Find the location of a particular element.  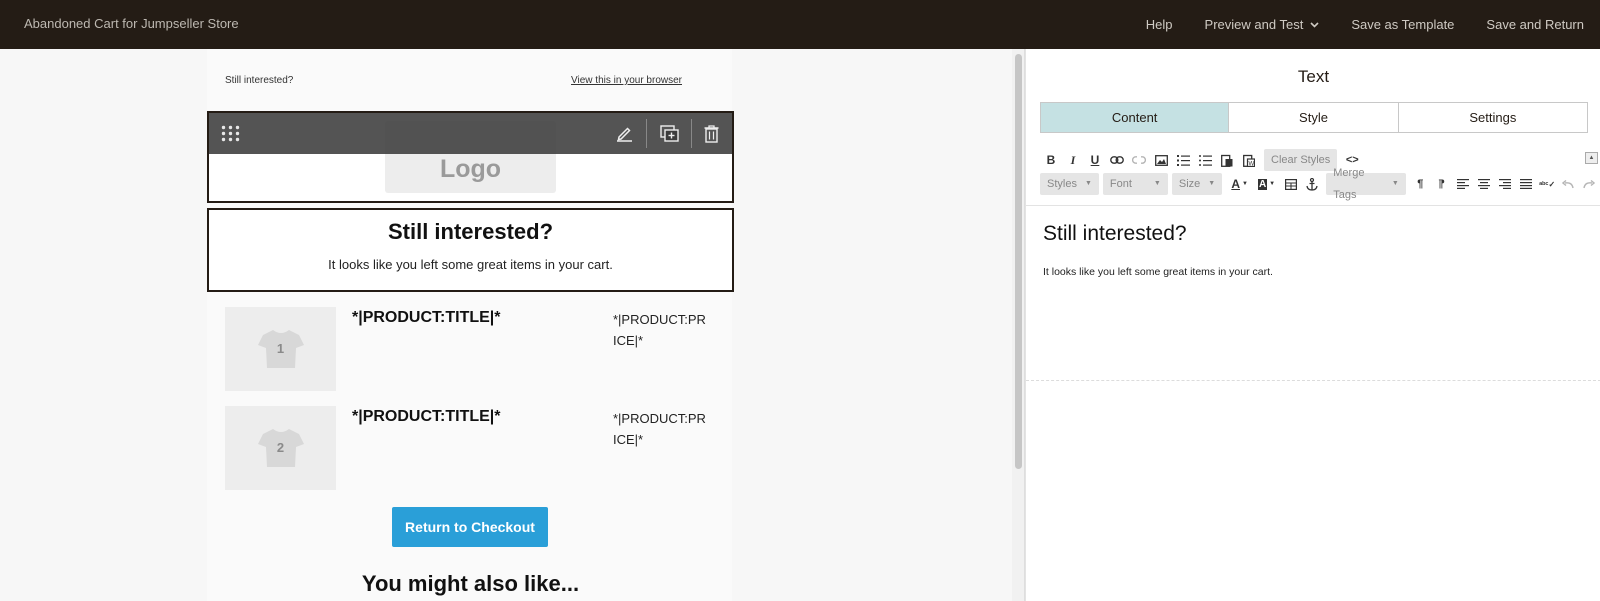

block-toolbar is located at coordinates (470, 133).